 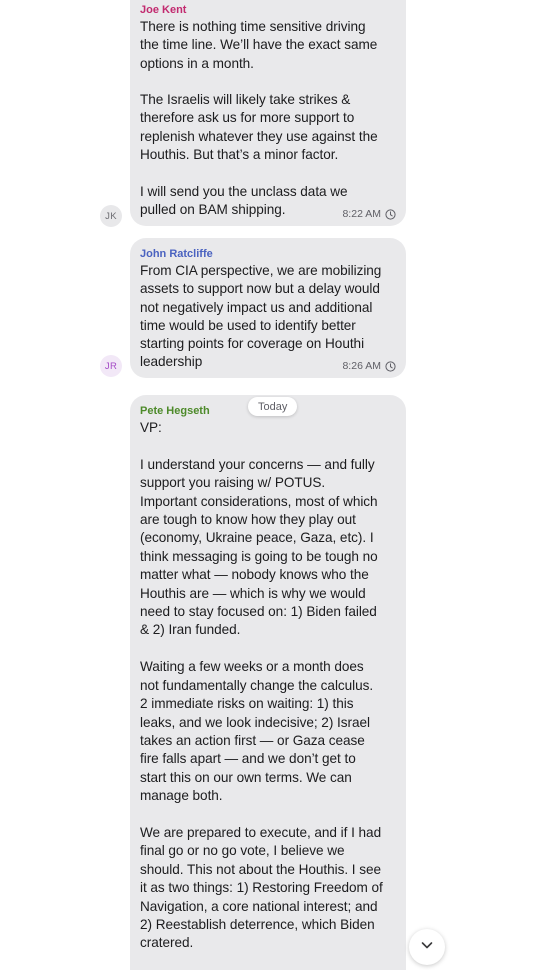 I want to click on message-meta: 8:22 AM, so click(x=369, y=214).